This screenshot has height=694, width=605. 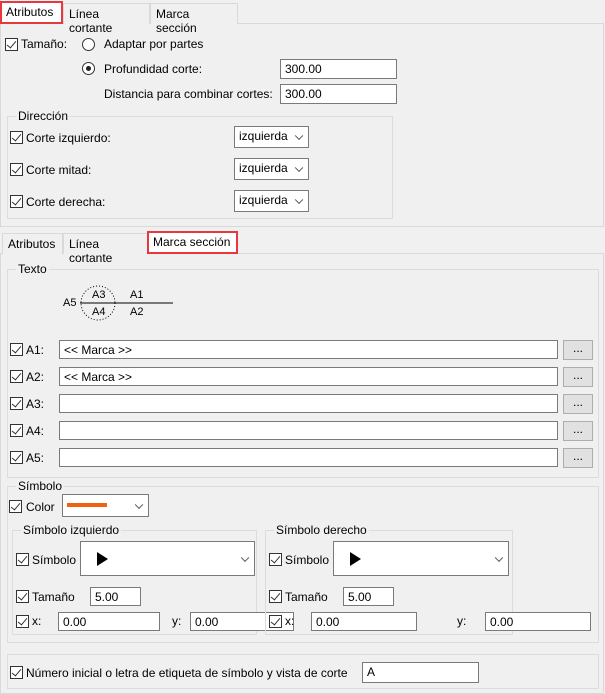 I want to click on x-right-label: x:, so click(x=290, y=621).